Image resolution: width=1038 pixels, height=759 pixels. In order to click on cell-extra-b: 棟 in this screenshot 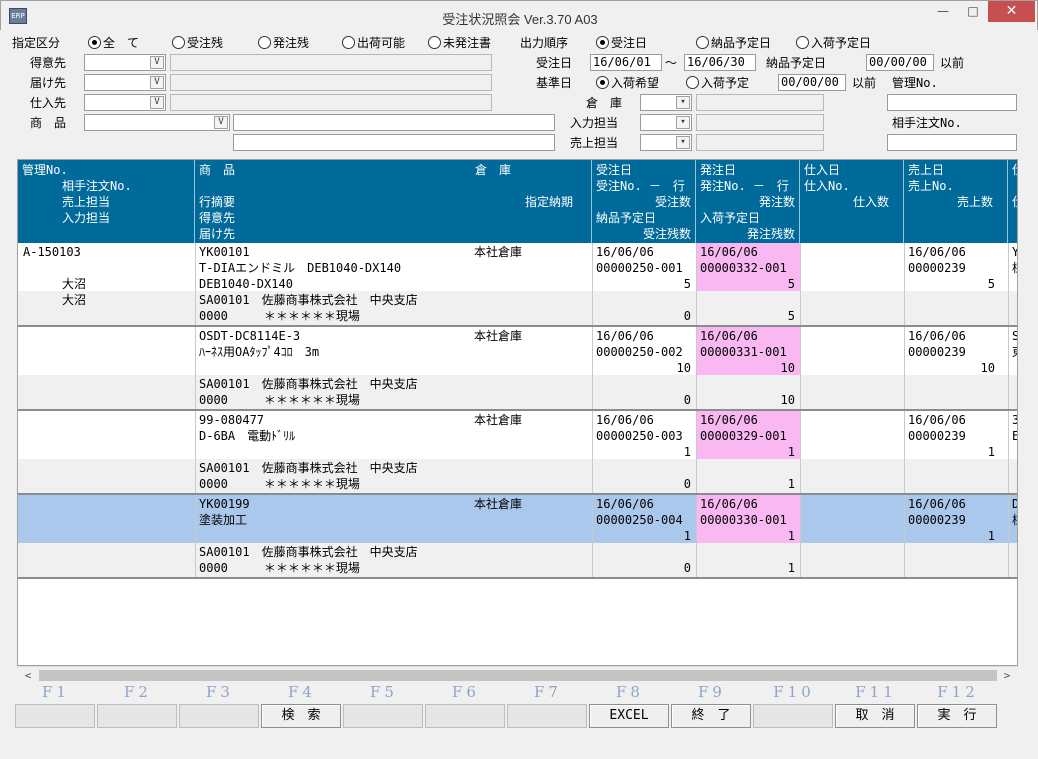, I will do `click(1014, 520)`.